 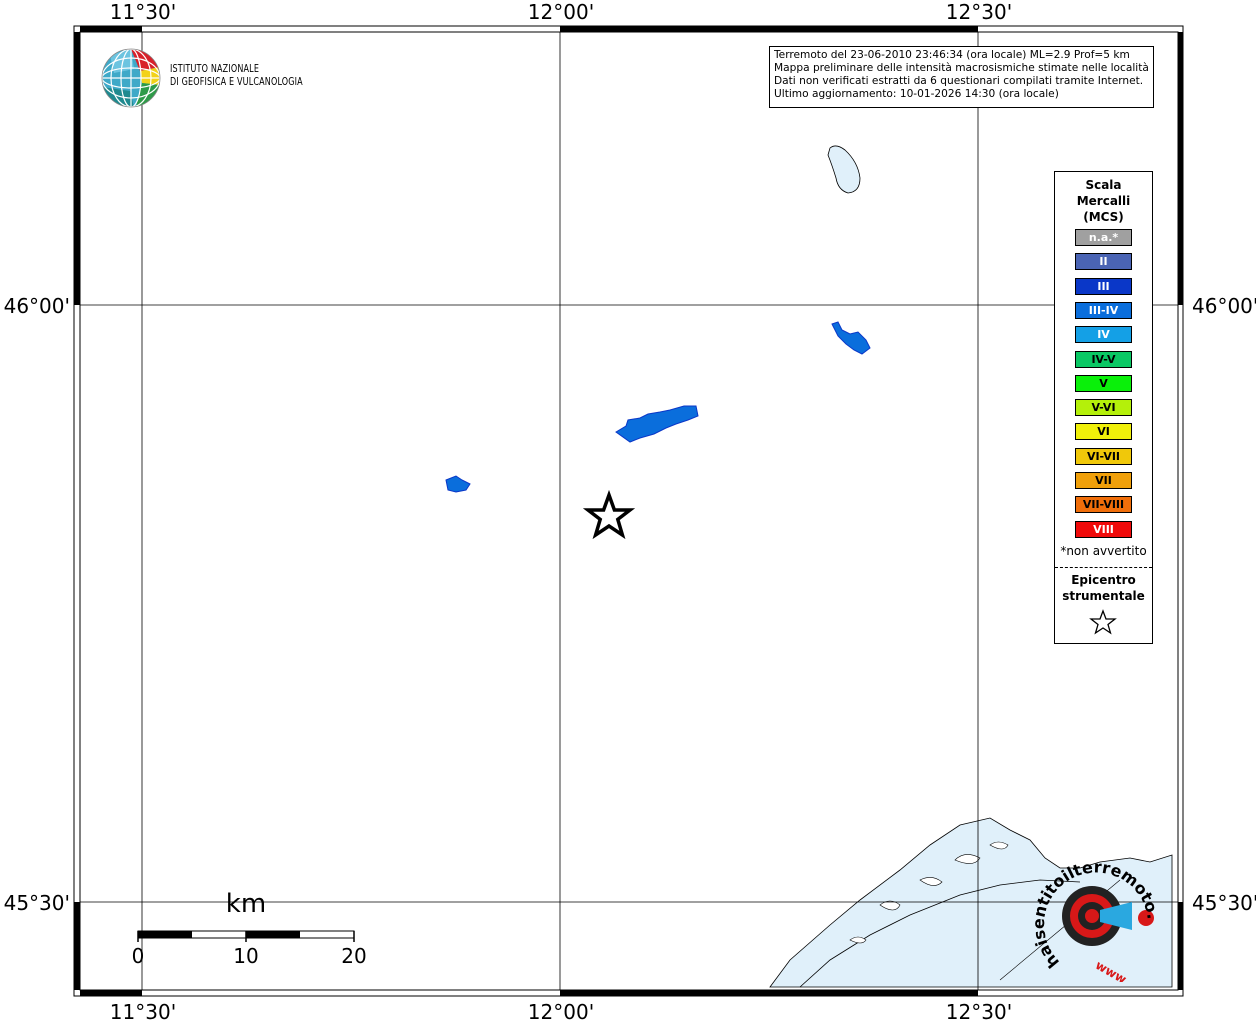 What do you see at coordinates (1103, 217) in the screenshot?
I see `legend-title-line: (MCS)` at bounding box center [1103, 217].